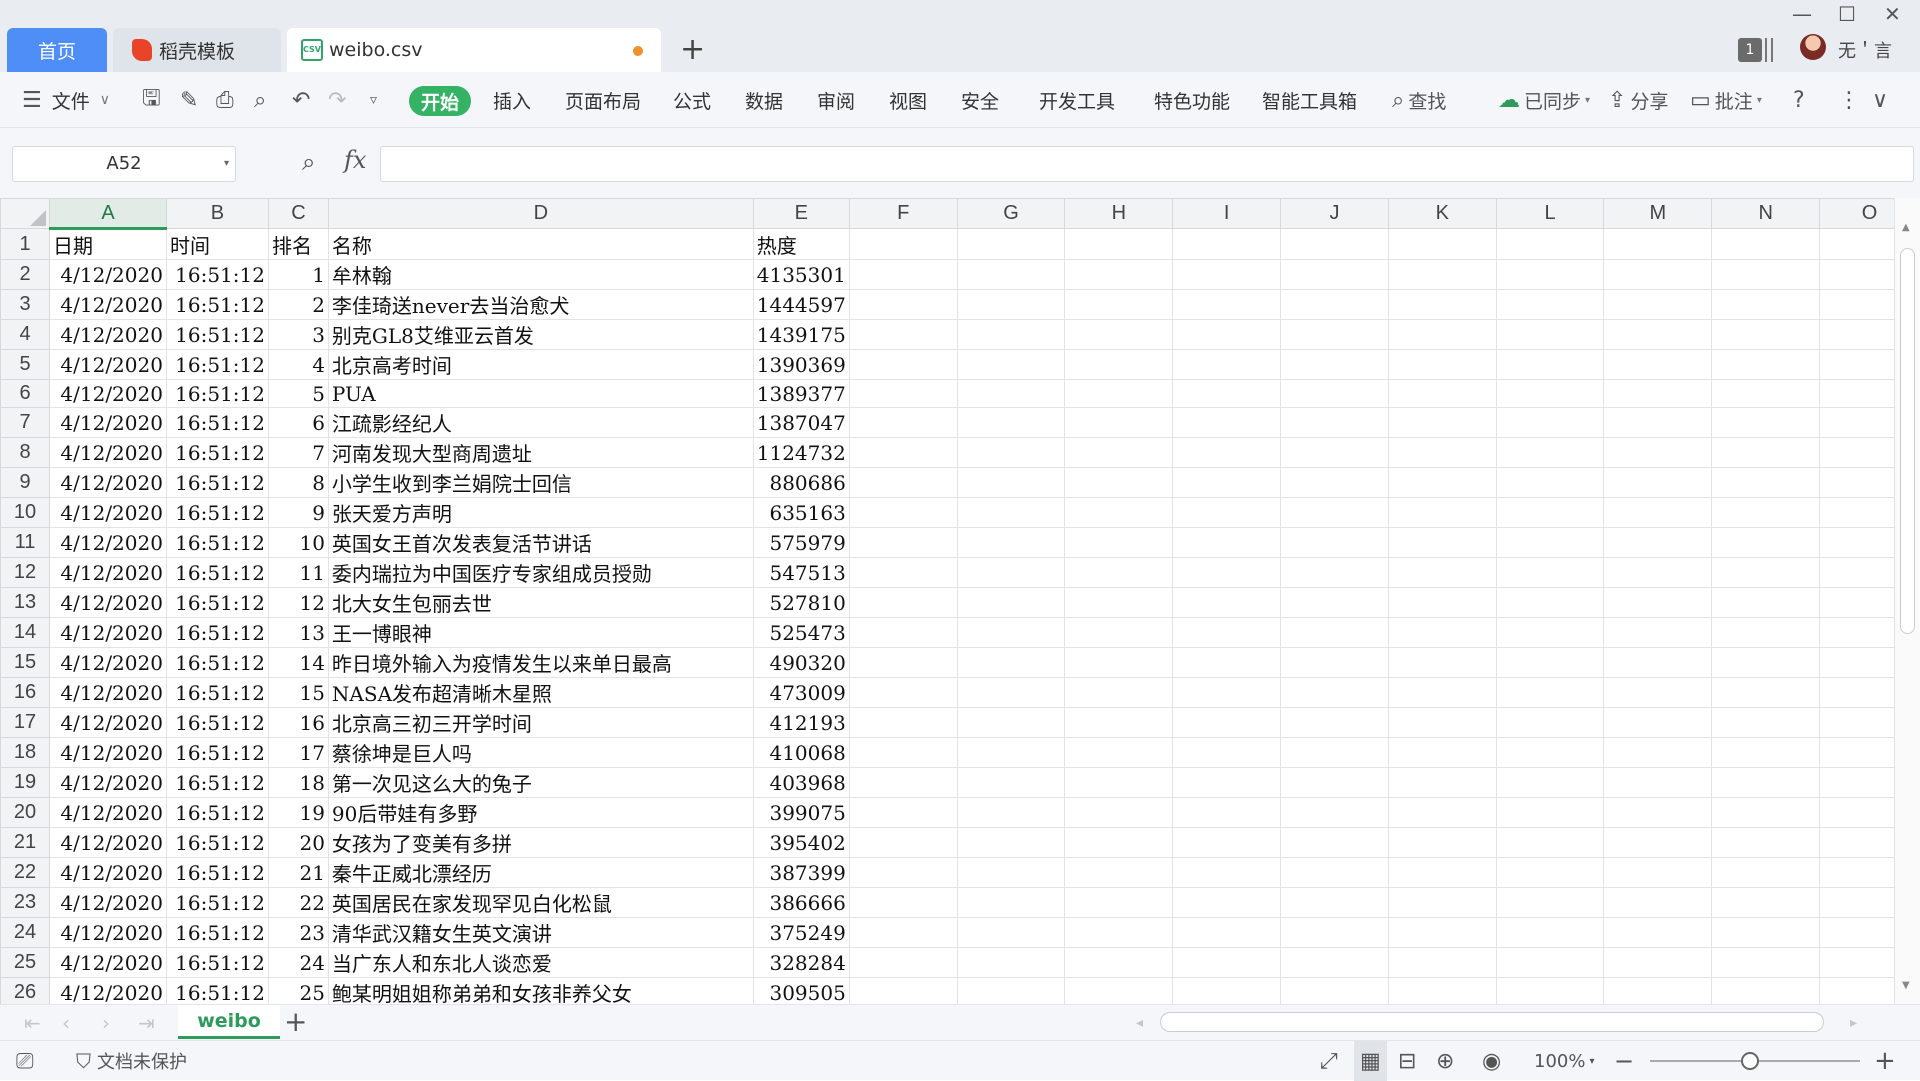  What do you see at coordinates (66, 100) in the screenshot?
I see `file-menu: ☰ 文件 ∨` at bounding box center [66, 100].